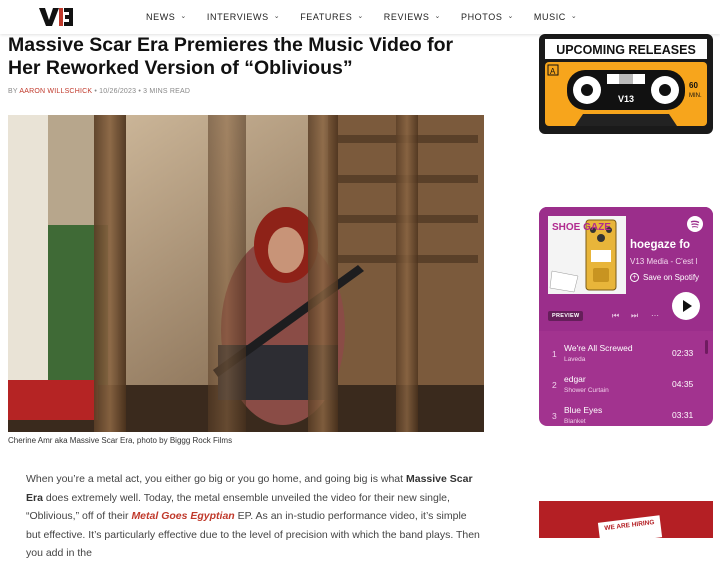  I want to click on nav-reviews: REVIEWS ⌄, so click(412, 17).